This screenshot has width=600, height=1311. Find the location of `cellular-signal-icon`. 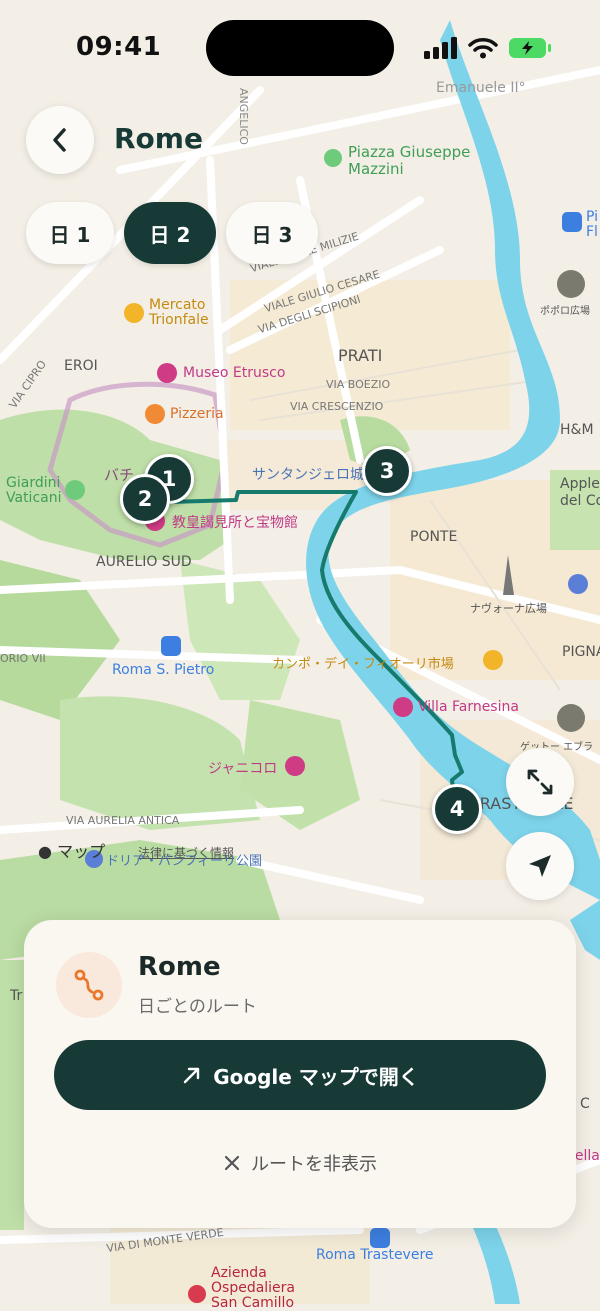

cellular-signal-icon is located at coordinates (440, 48).